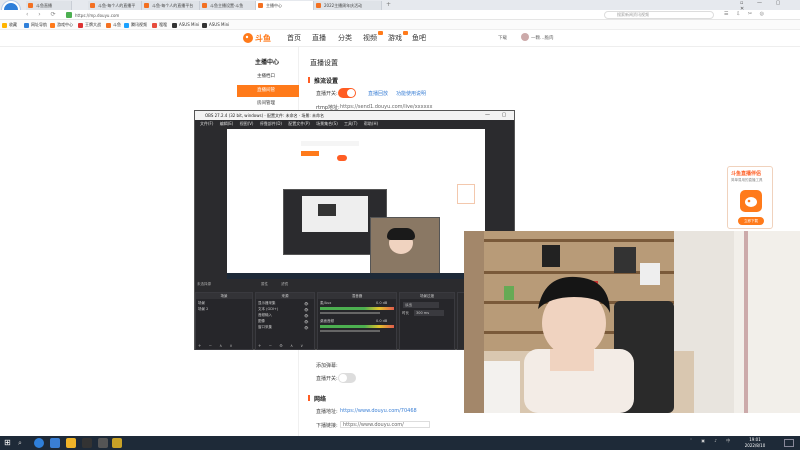 Image resolution: width=800 pixels, height=450 pixels. I want to click on user-name: 一颗…脆肉, so click(542, 38).